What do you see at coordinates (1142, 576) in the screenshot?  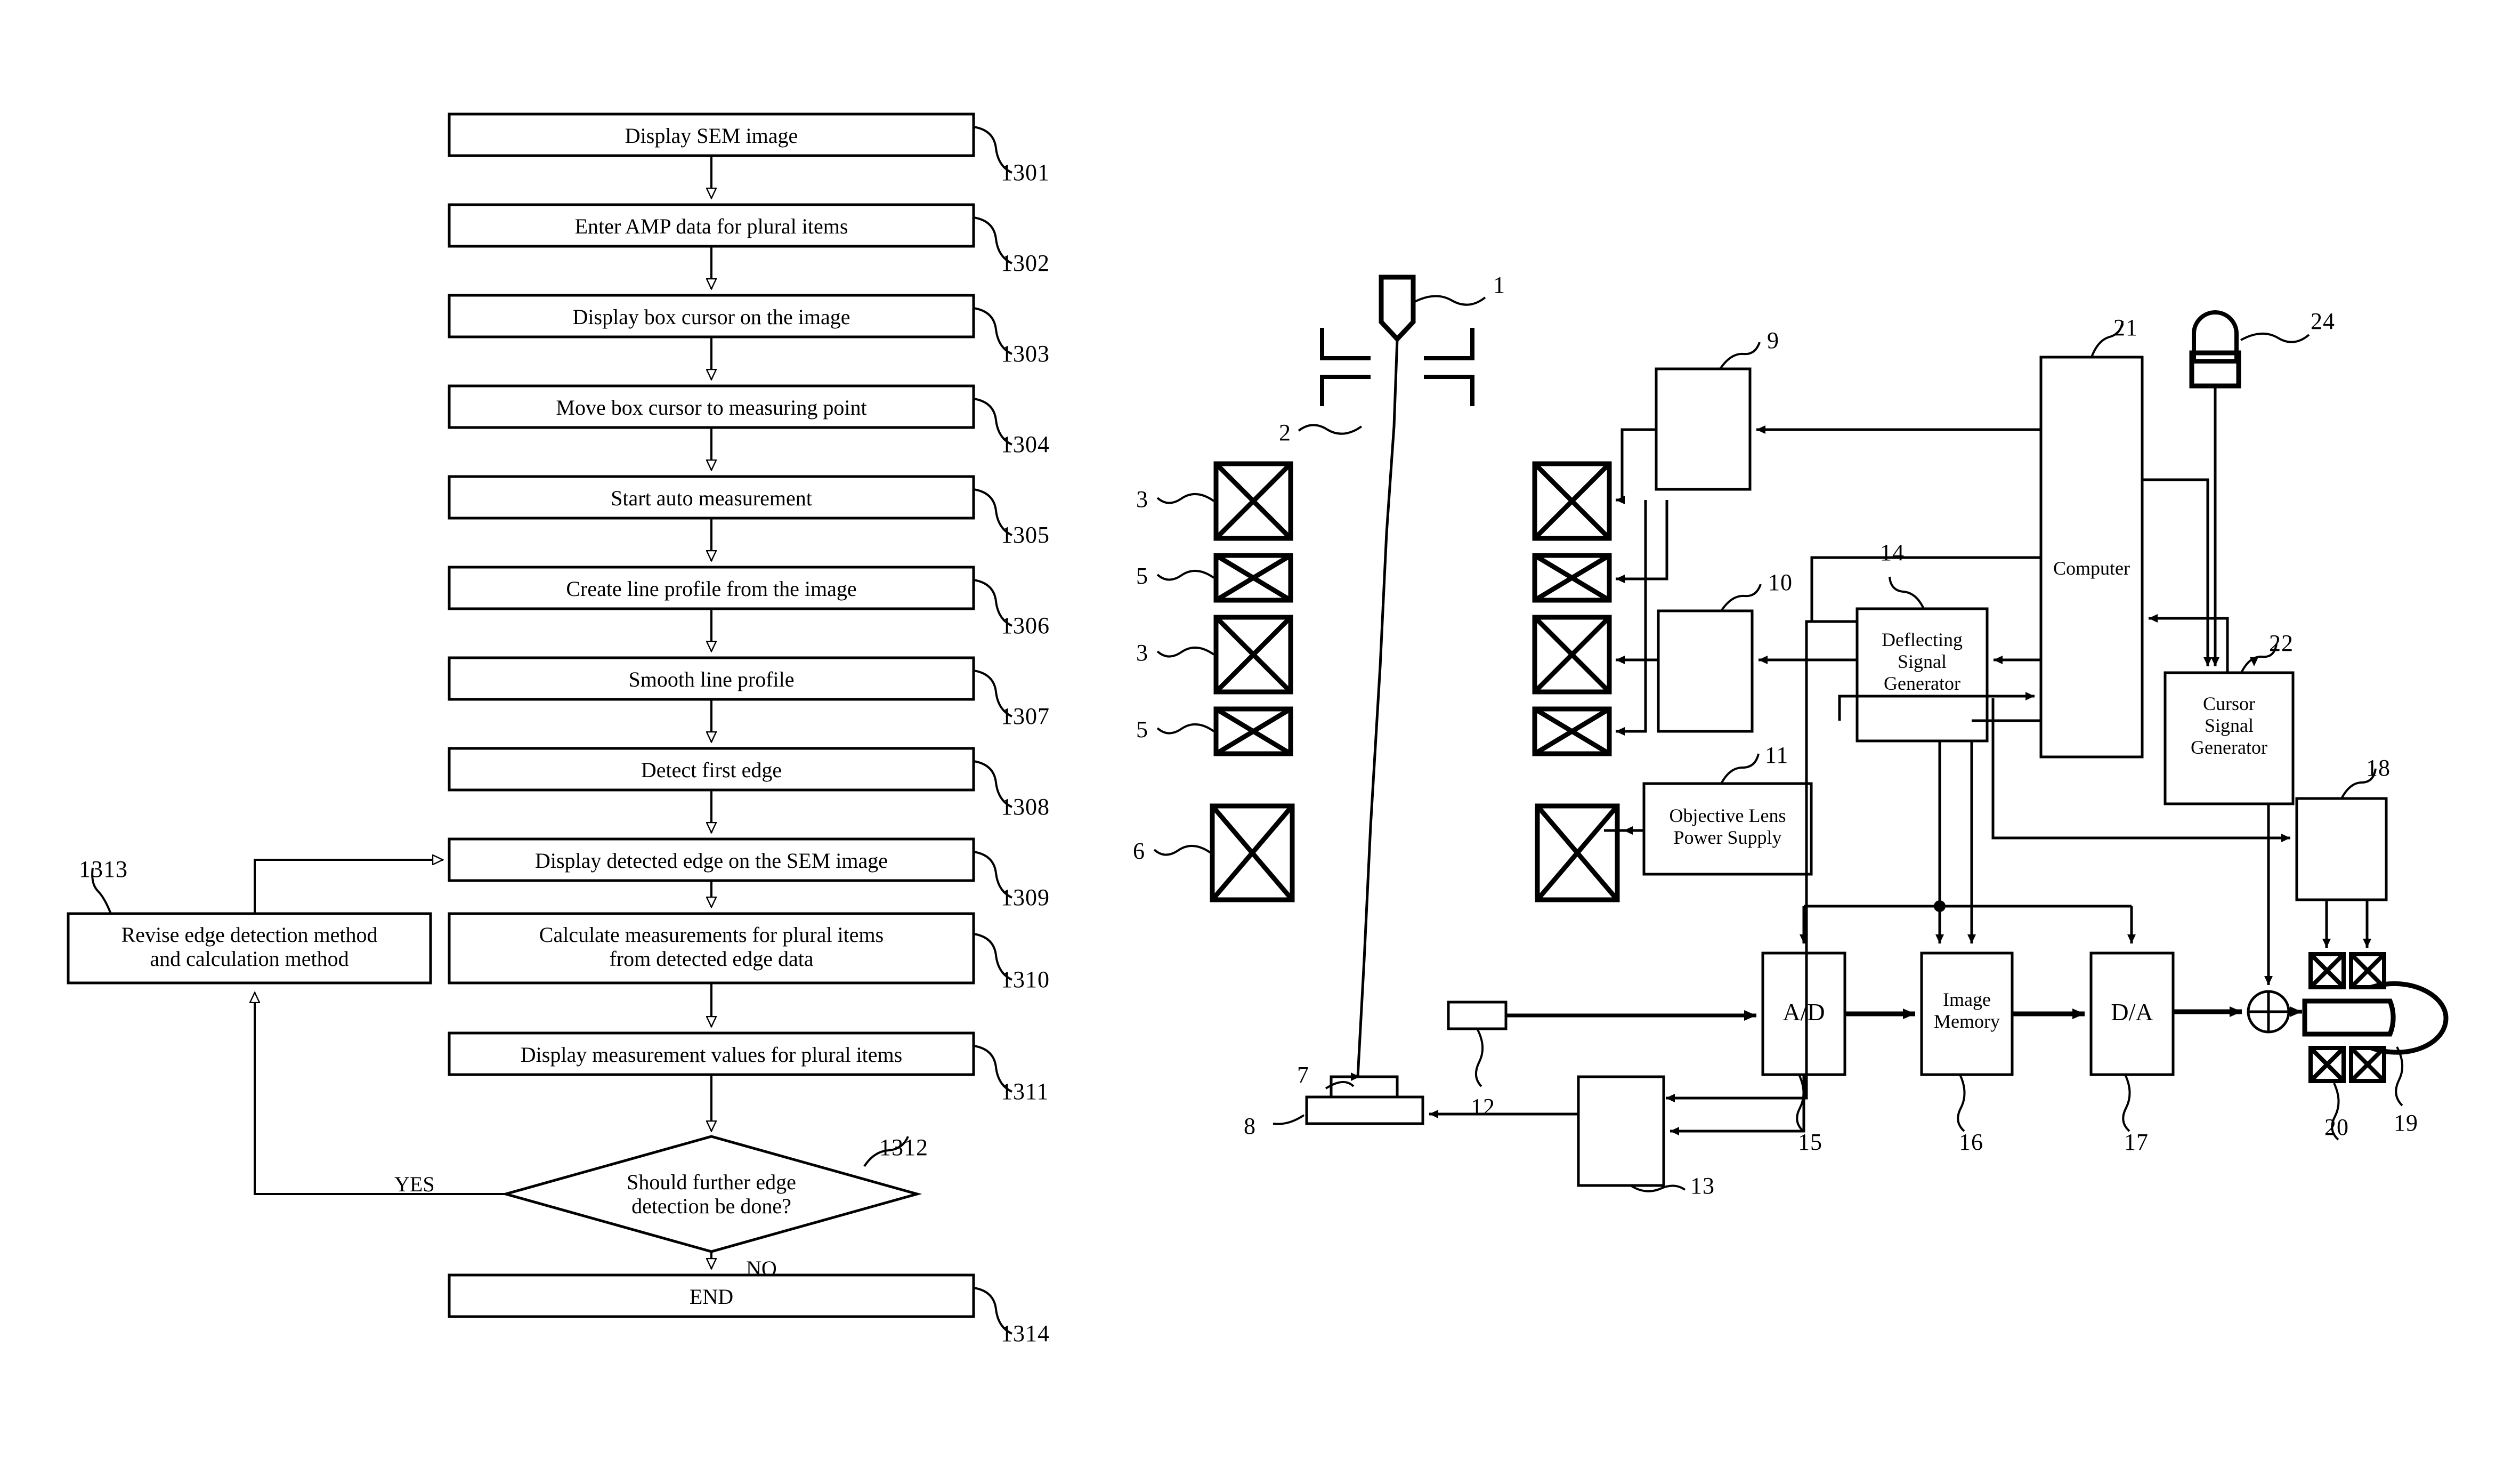 I see `apparatus-ref-5a: 5` at bounding box center [1142, 576].